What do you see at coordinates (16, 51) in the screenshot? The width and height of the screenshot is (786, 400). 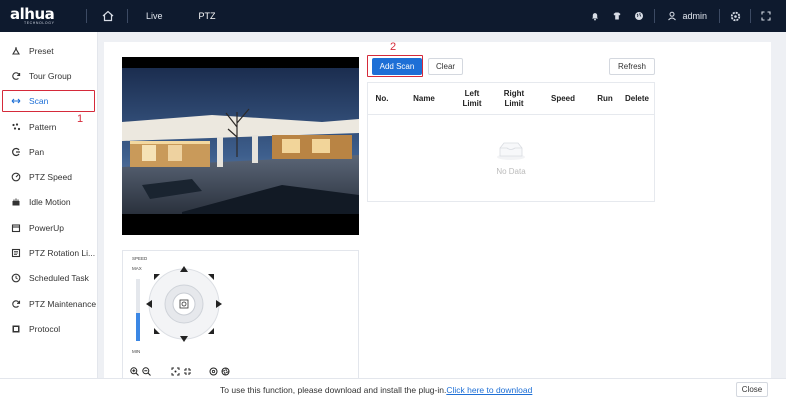 I see `preset-icon` at bounding box center [16, 51].